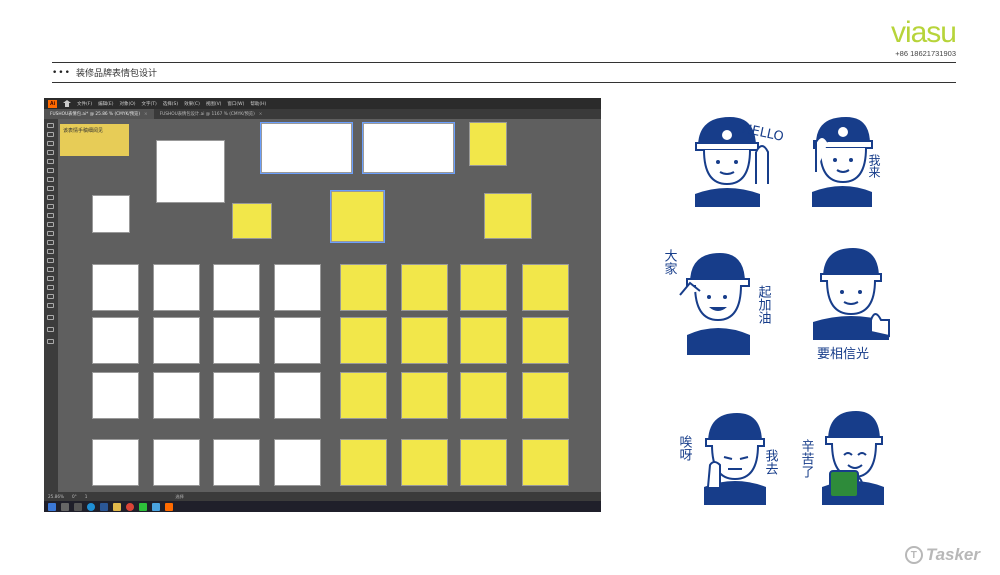 The width and height of the screenshot is (1000, 575). I want to click on wechat-app-icon, so click(143, 506).